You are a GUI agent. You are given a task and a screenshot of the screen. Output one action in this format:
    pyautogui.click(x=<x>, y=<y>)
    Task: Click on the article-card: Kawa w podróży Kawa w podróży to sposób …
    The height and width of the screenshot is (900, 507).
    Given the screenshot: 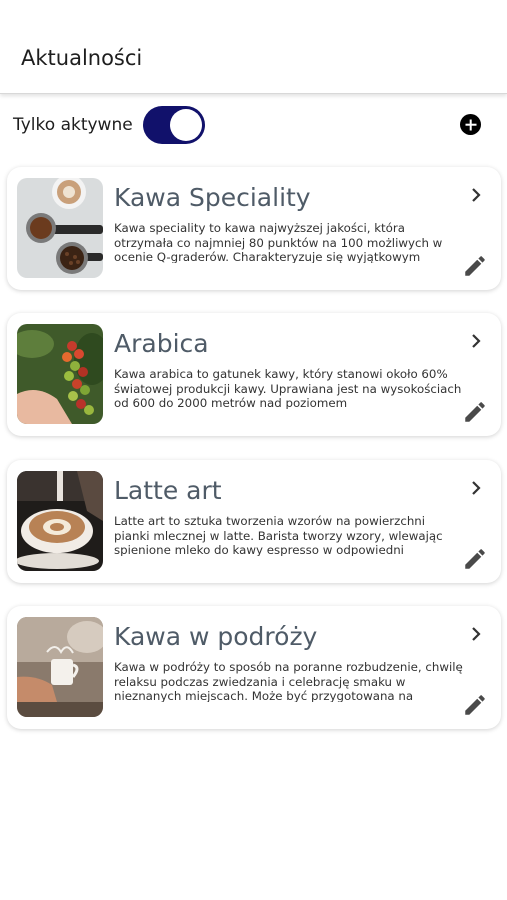 What is the action you would take?
    pyautogui.click(x=254, y=667)
    